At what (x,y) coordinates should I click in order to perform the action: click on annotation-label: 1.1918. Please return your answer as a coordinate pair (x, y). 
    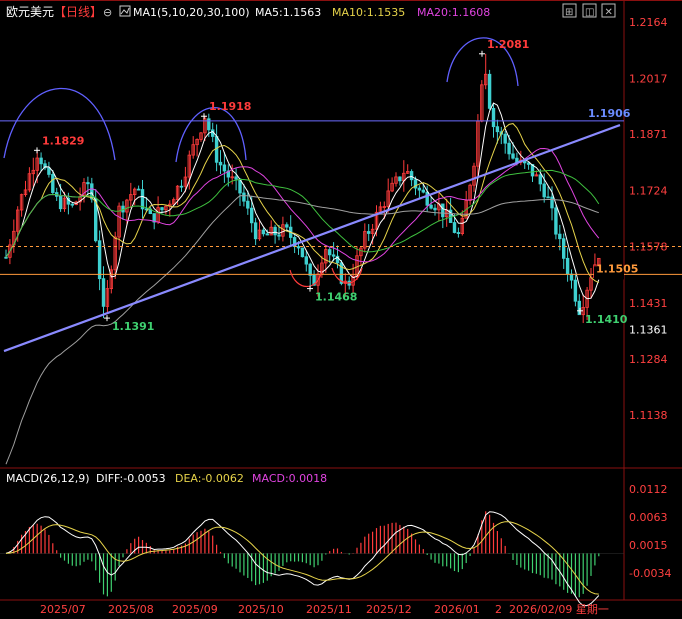
    Looking at the image, I should click on (230, 106).